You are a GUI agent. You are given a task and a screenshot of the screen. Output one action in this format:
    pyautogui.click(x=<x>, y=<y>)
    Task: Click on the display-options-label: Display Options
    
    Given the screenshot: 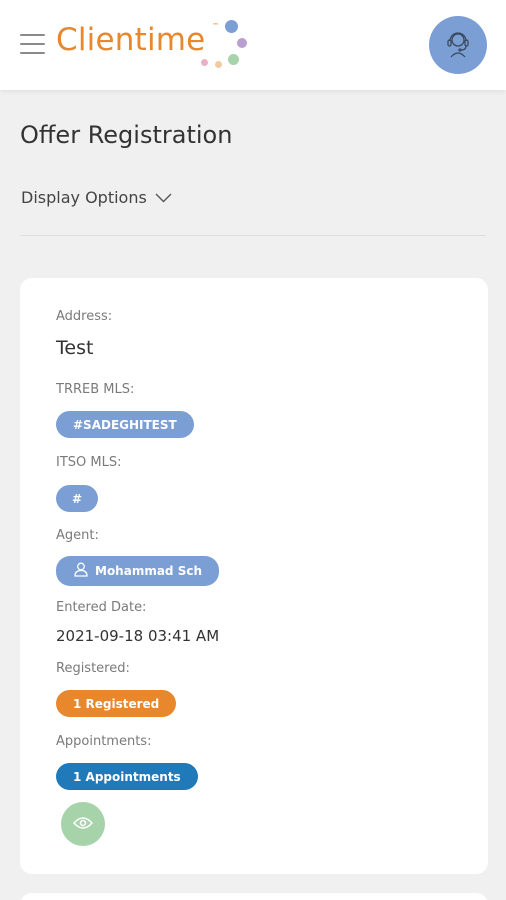 What is the action you would take?
    pyautogui.click(x=84, y=197)
    